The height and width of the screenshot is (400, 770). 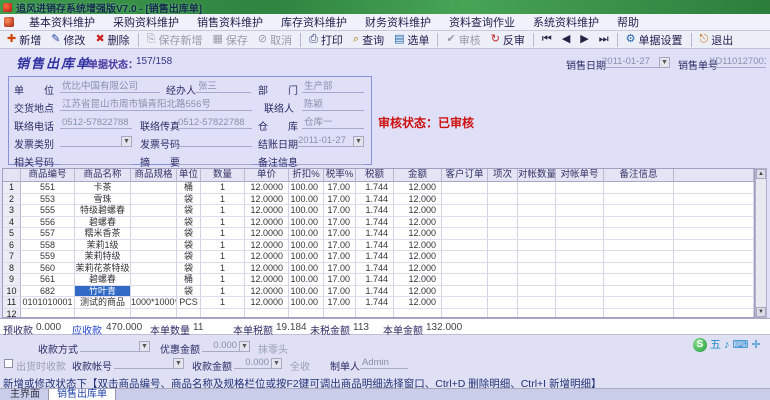 What do you see at coordinates (103, 303) in the screenshot?
I see `cell-name: 测试的商品` at bounding box center [103, 303].